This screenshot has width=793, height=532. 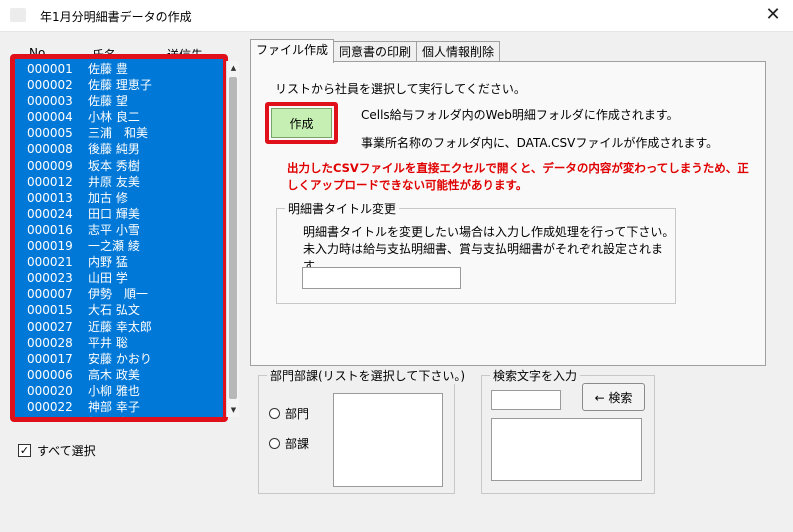 I want to click on search-group: 検索文字を入力 ← 検索, so click(x=568, y=430).